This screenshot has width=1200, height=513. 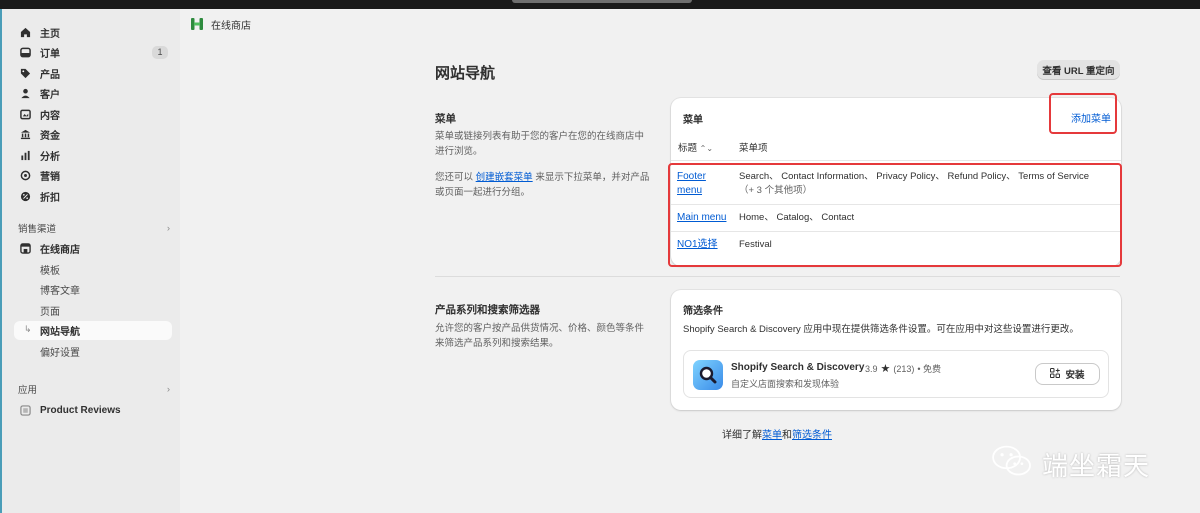 I want to click on sidebar-item-label: 在线商店, so click(x=60, y=250).